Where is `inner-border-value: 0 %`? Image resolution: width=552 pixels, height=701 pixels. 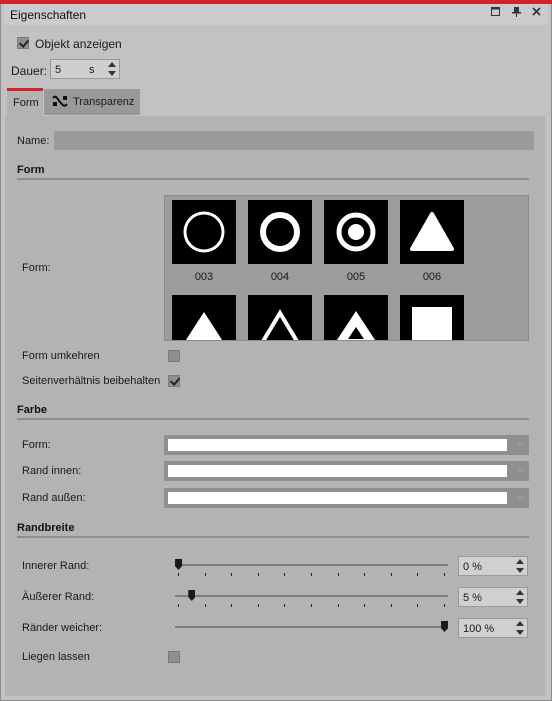
inner-border-value: 0 % is located at coordinates (472, 567).